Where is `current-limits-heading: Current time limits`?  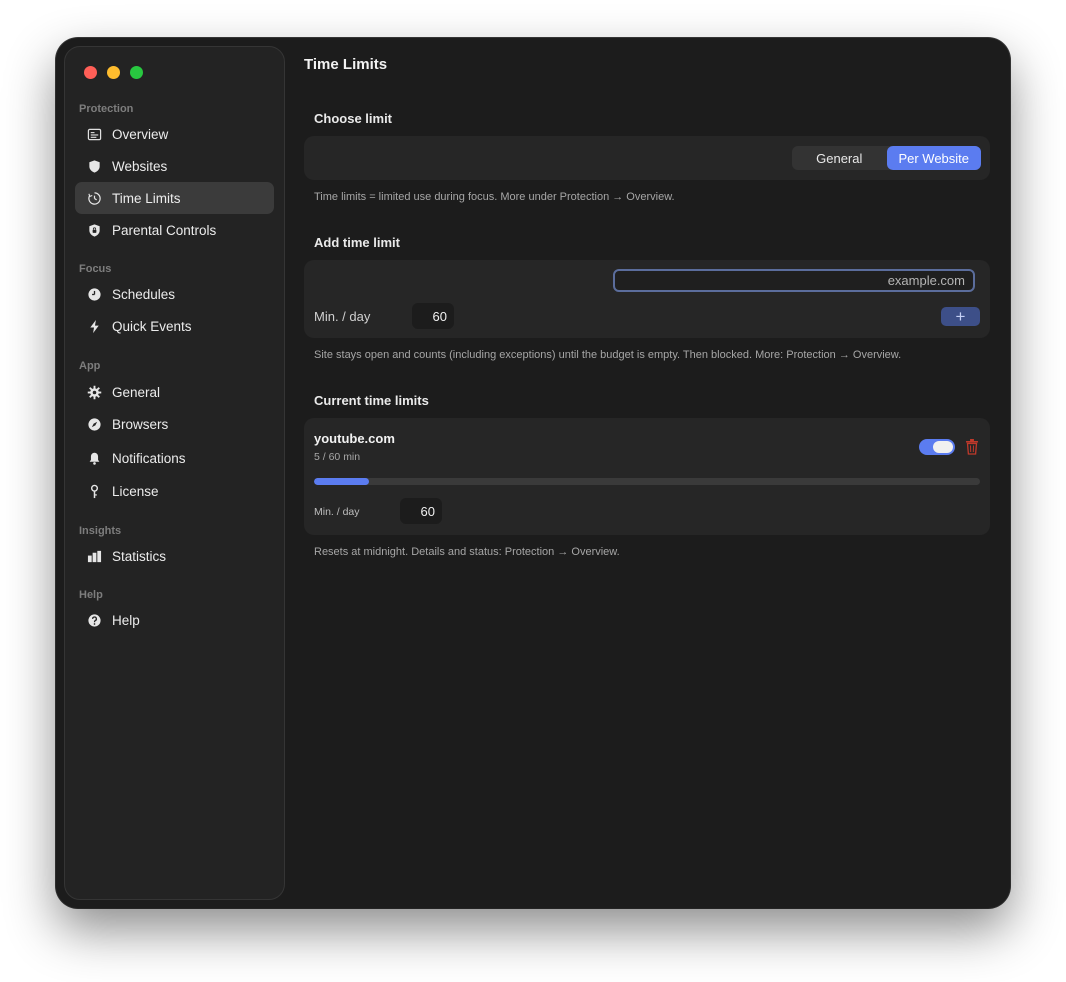
current-limits-heading: Current time limits is located at coordinates (371, 400).